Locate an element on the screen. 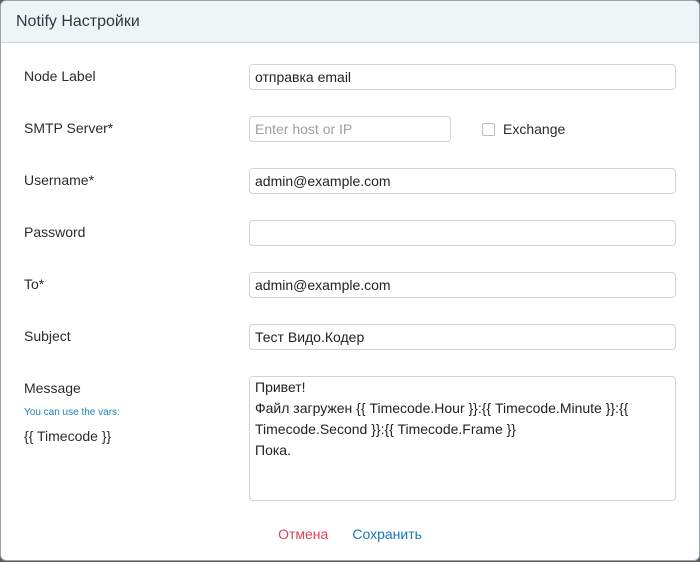 This screenshot has width=700, height=562. password-row: Password is located at coordinates (350, 234).